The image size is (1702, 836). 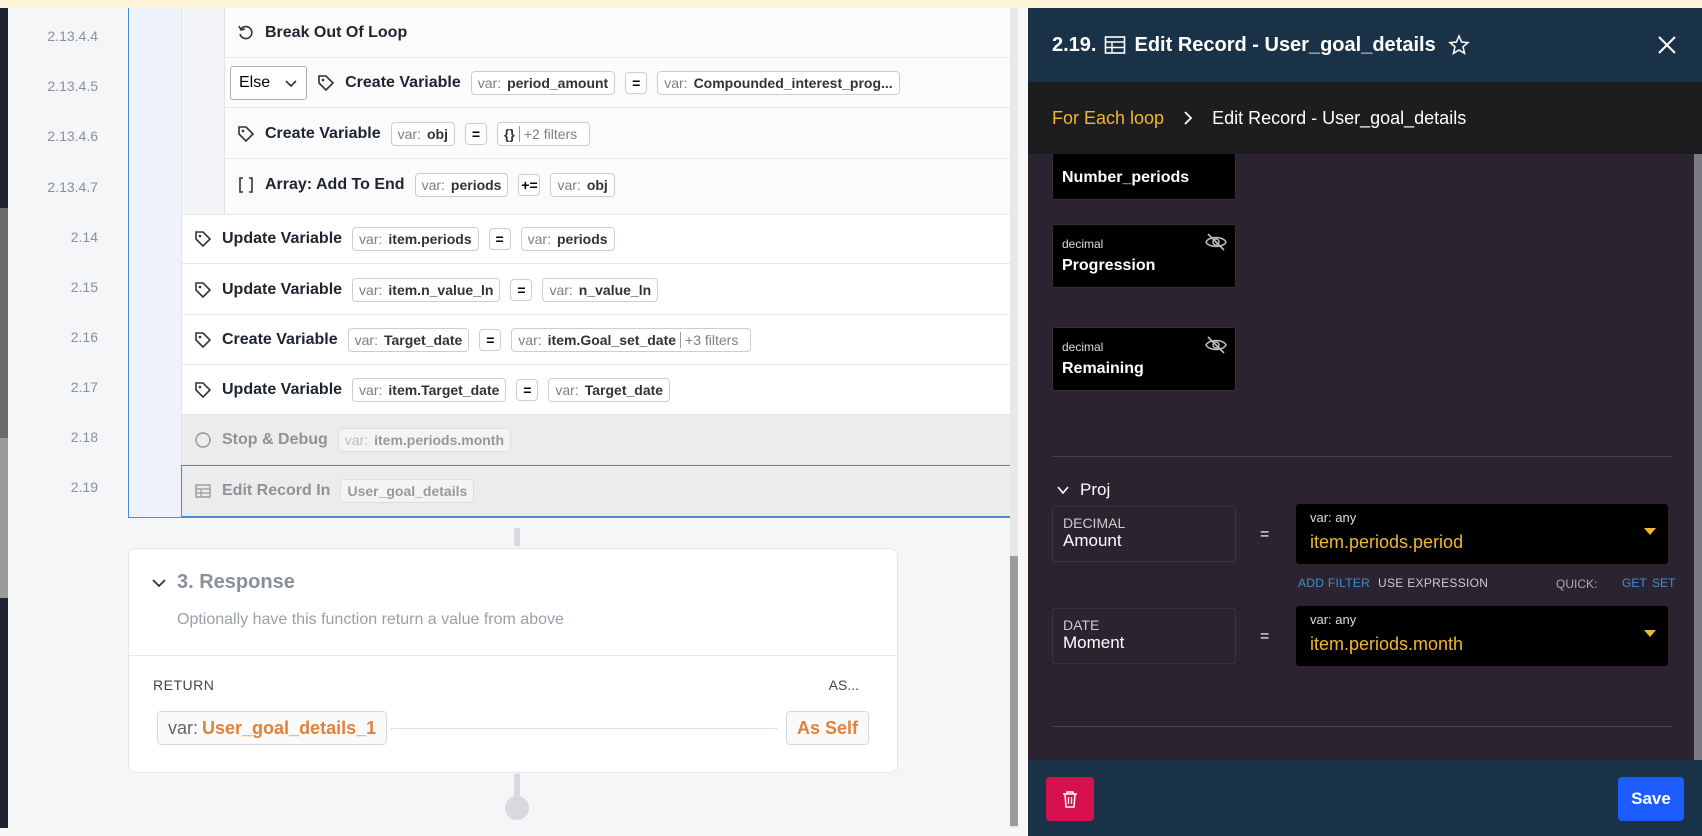 What do you see at coordinates (184, 685) in the screenshot?
I see `return-label: RETURN` at bounding box center [184, 685].